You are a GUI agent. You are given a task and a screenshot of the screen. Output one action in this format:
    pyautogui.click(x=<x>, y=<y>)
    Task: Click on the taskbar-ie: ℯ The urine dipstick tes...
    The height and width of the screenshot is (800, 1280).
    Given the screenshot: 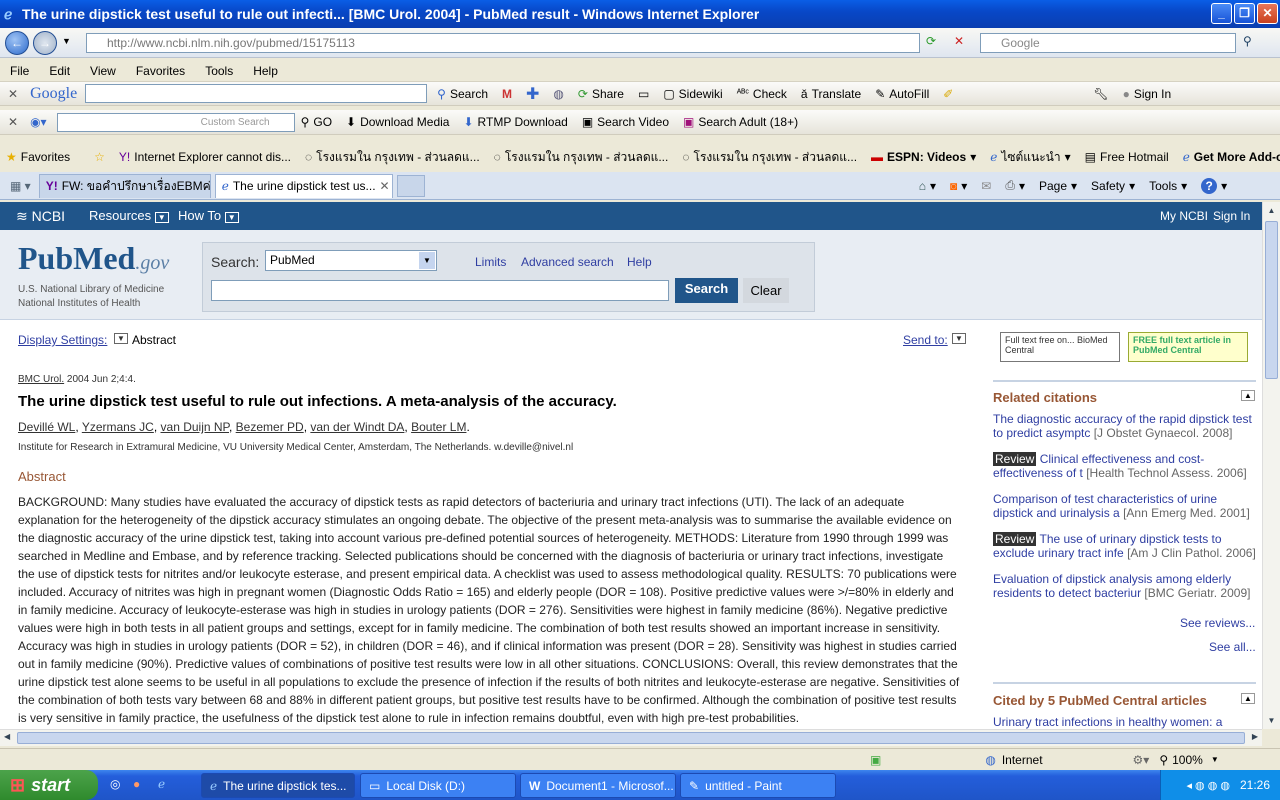 What is the action you would take?
    pyautogui.click(x=278, y=785)
    